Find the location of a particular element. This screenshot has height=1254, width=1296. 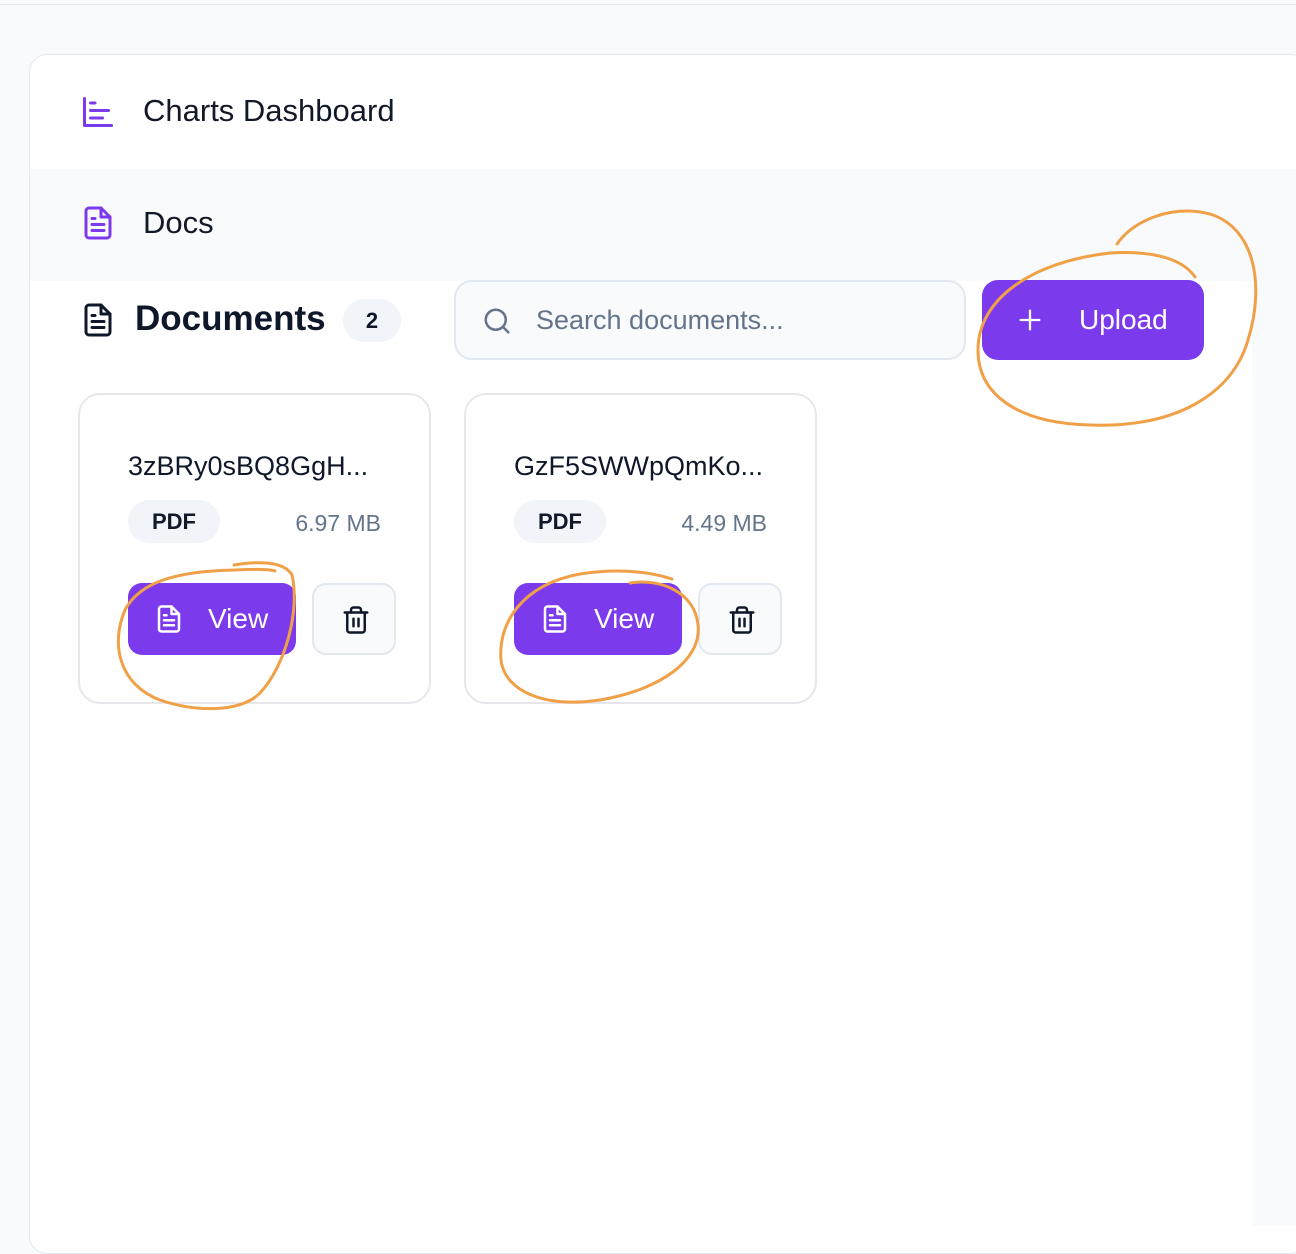

scroll-gutter is located at coordinates (1274, 753).